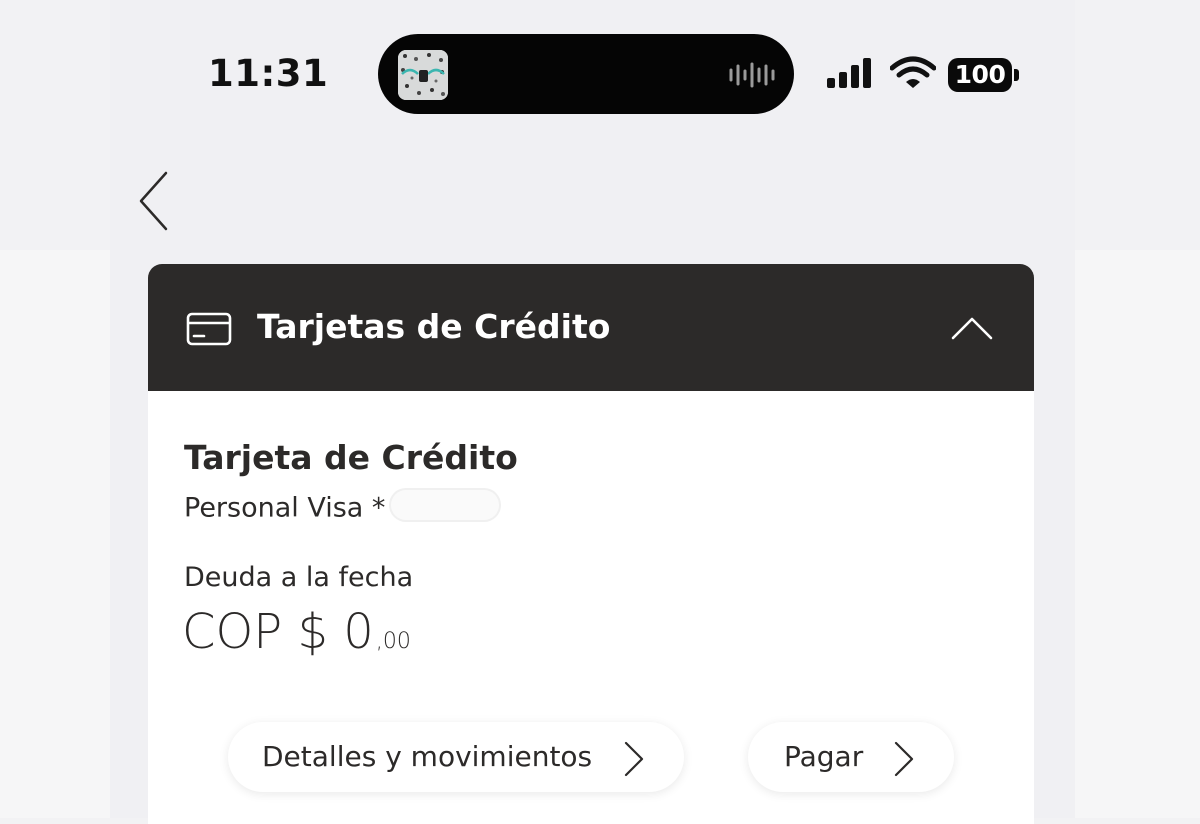 This screenshot has height=824, width=1200. I want to click on chevron-up-icon, so click(972, 329).